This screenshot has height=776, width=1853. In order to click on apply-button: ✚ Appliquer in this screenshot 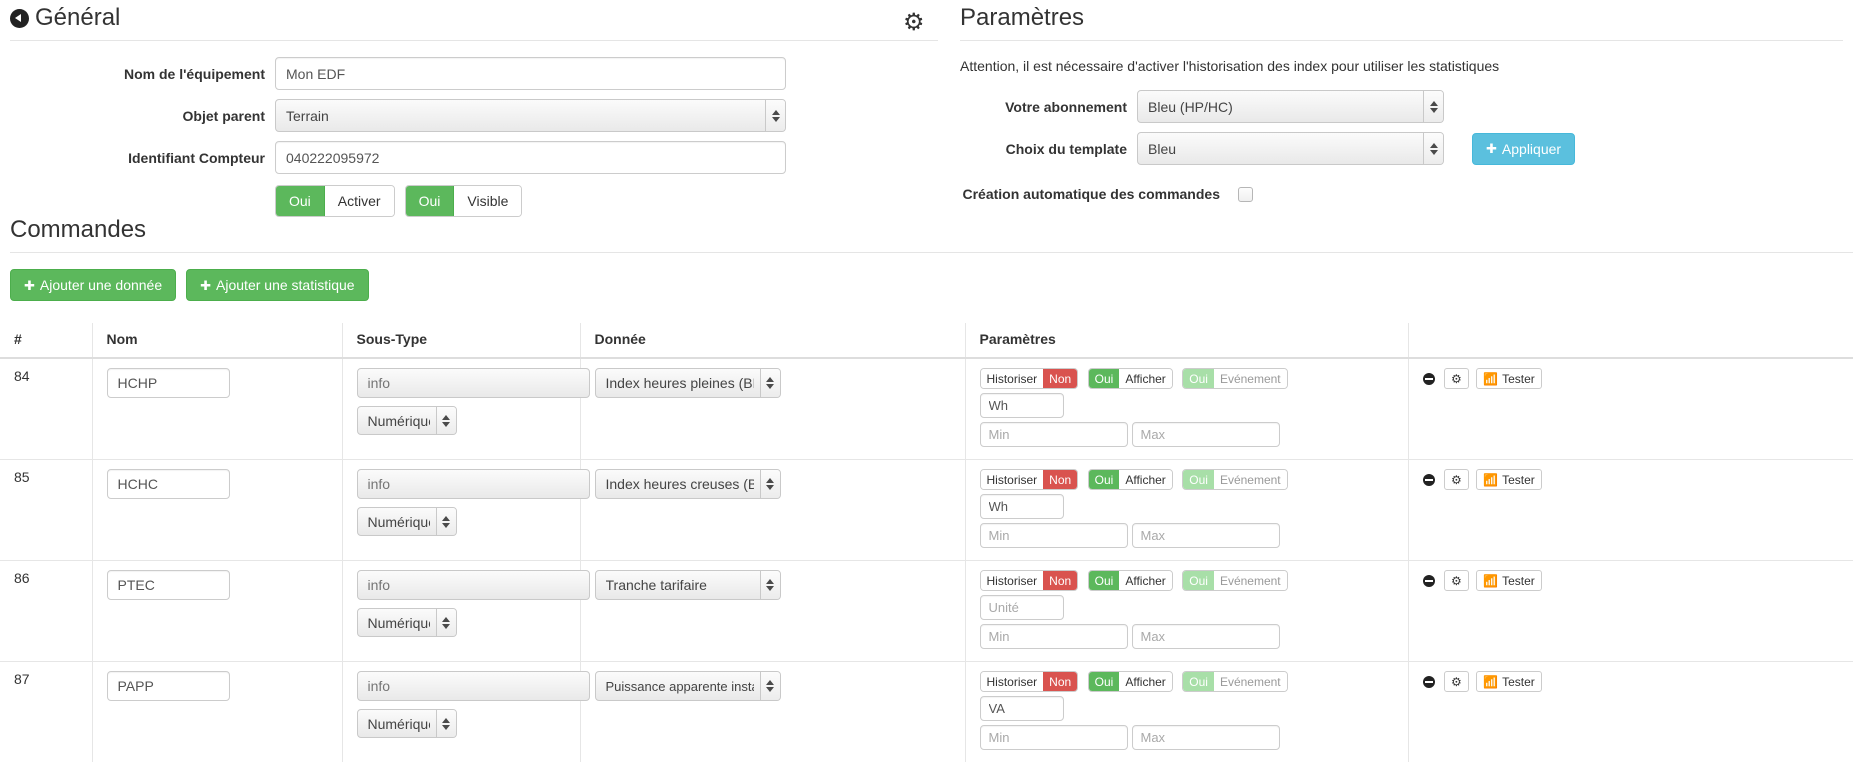, I will do `click(1524, 148)`.